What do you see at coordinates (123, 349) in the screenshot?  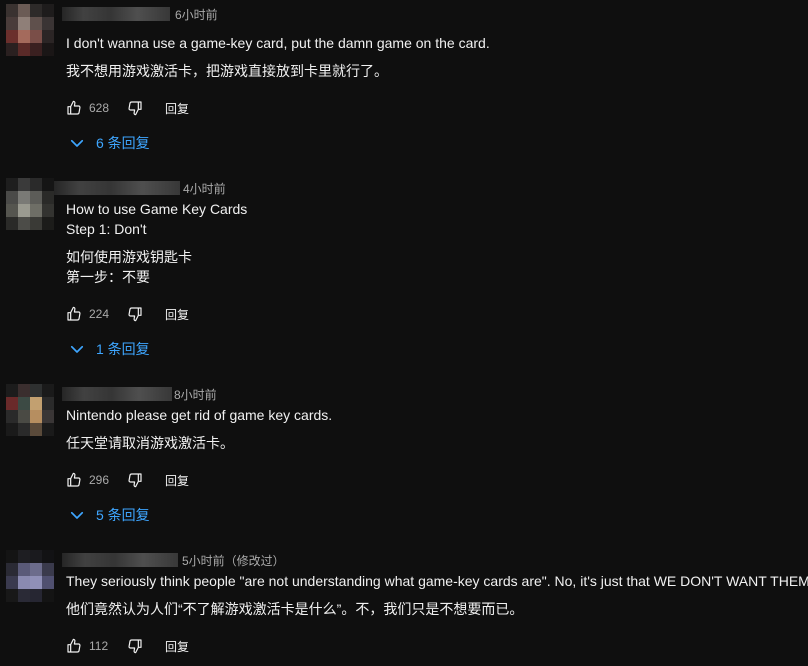 I see `replies-count-label: 1 条回复` at bounding box center [123, 349].